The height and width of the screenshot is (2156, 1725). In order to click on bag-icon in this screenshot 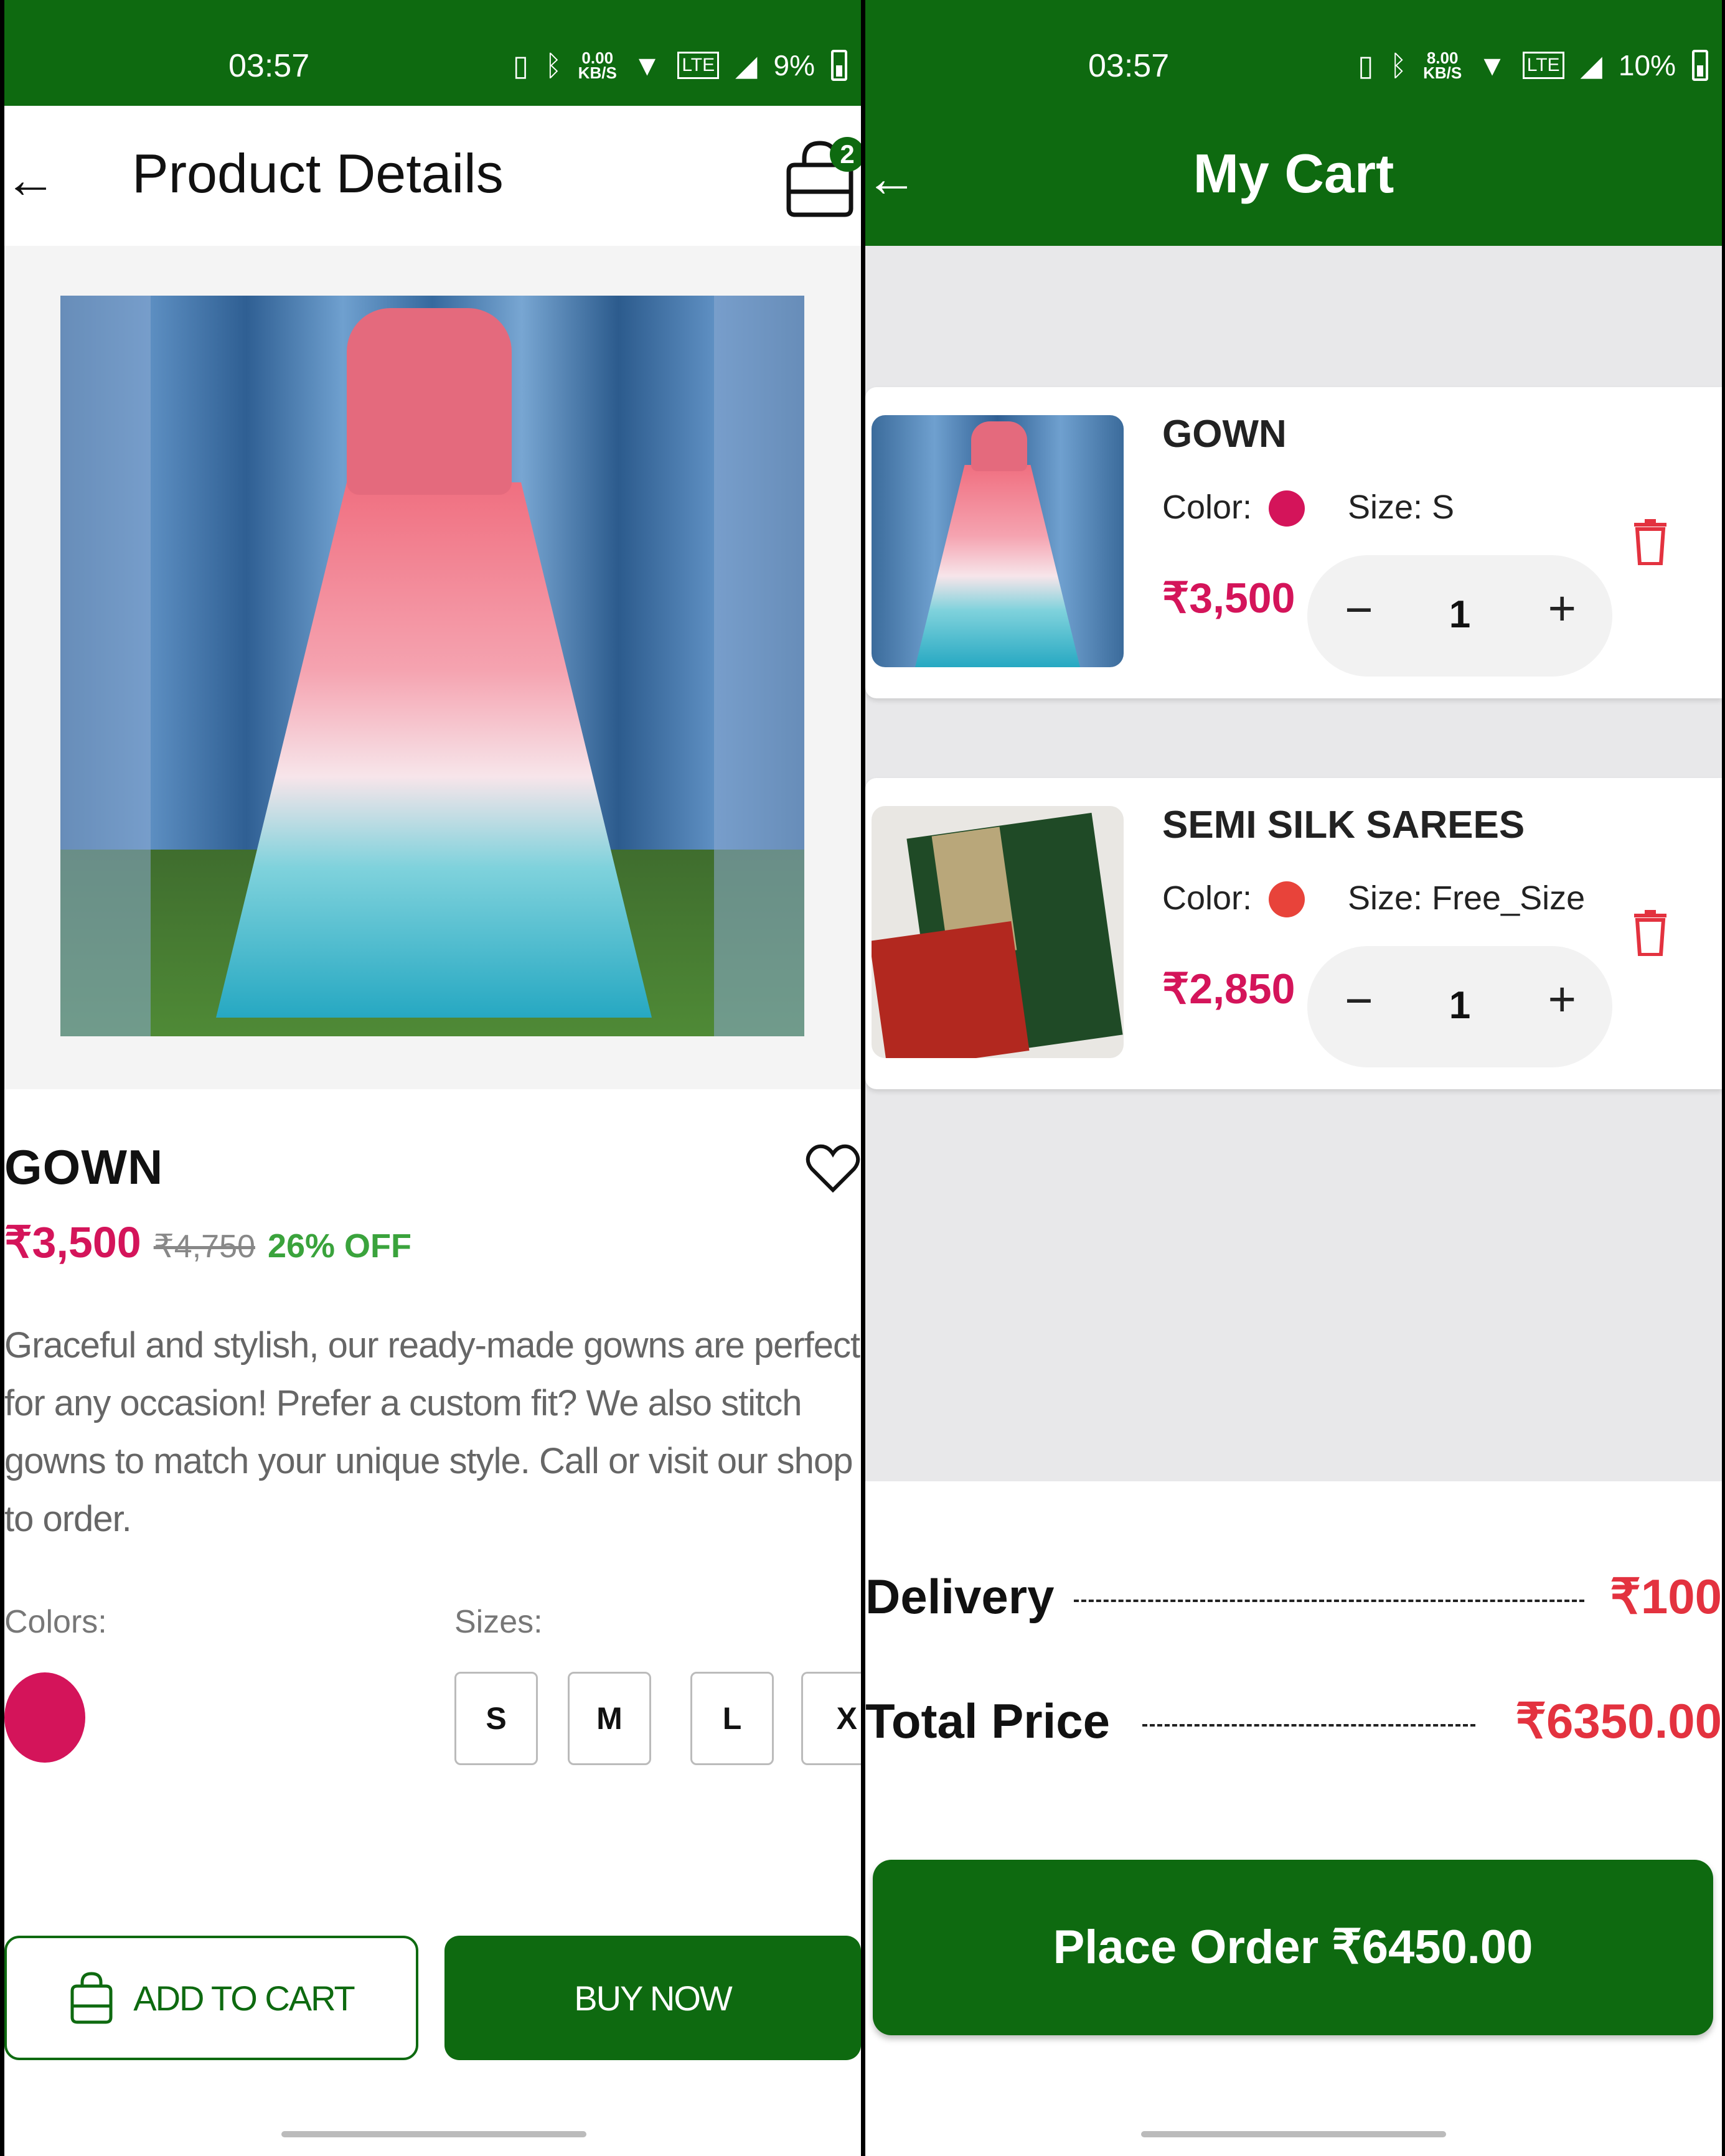, I will do `click(91, 1998)`.